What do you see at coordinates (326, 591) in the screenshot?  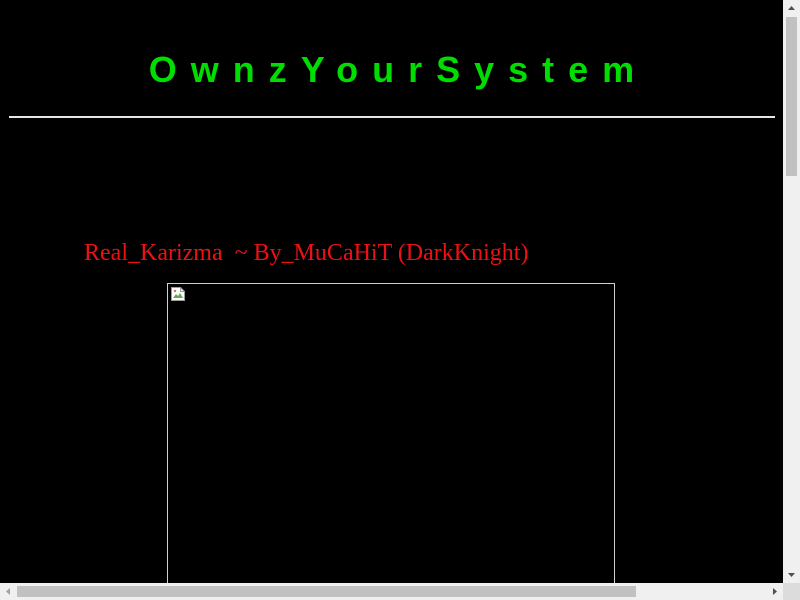 I see `horizontal-scrollbar-thumb` at bounding box center [326, 591].